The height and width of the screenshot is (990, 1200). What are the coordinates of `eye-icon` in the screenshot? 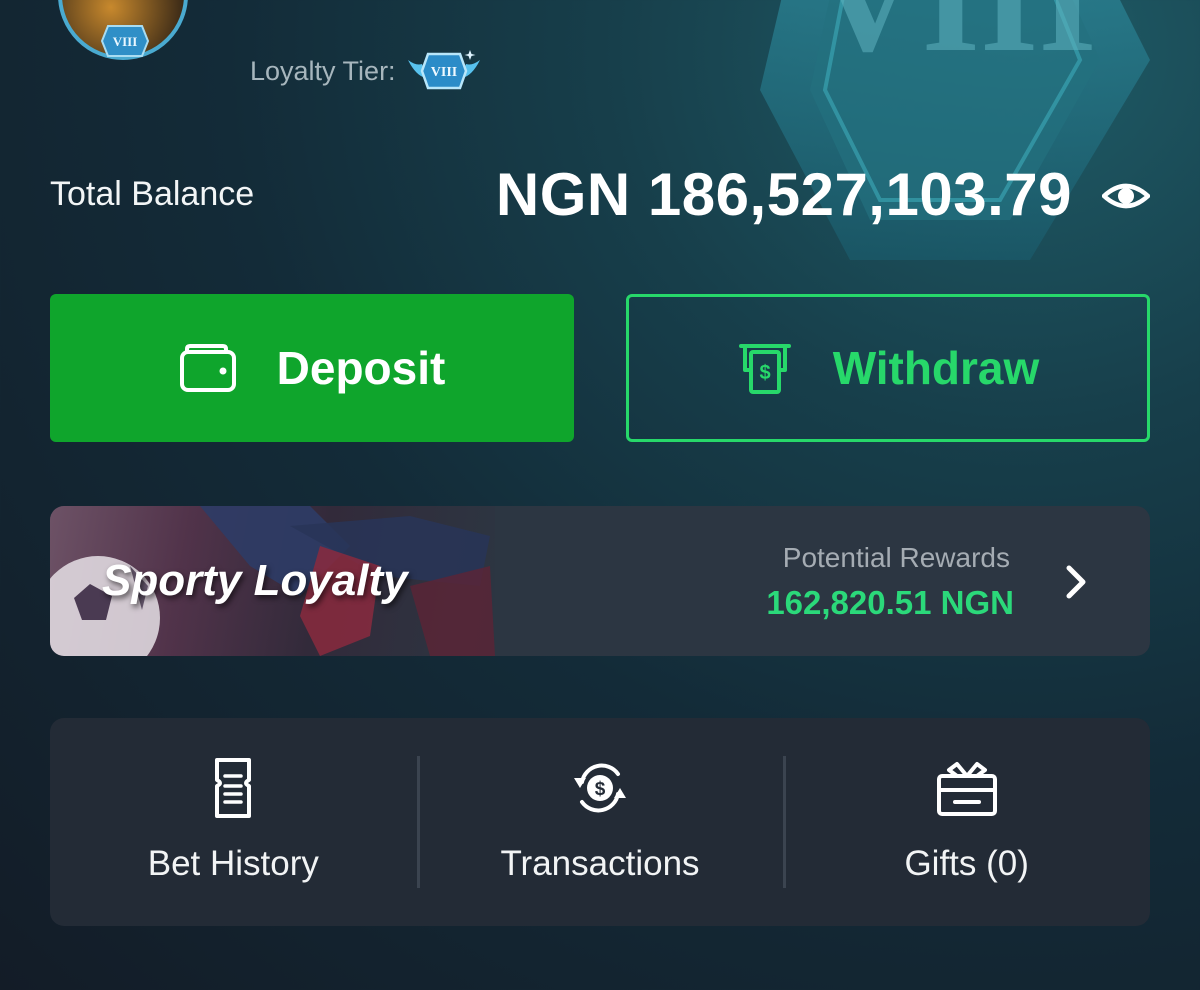 It's located at (1126, 196).